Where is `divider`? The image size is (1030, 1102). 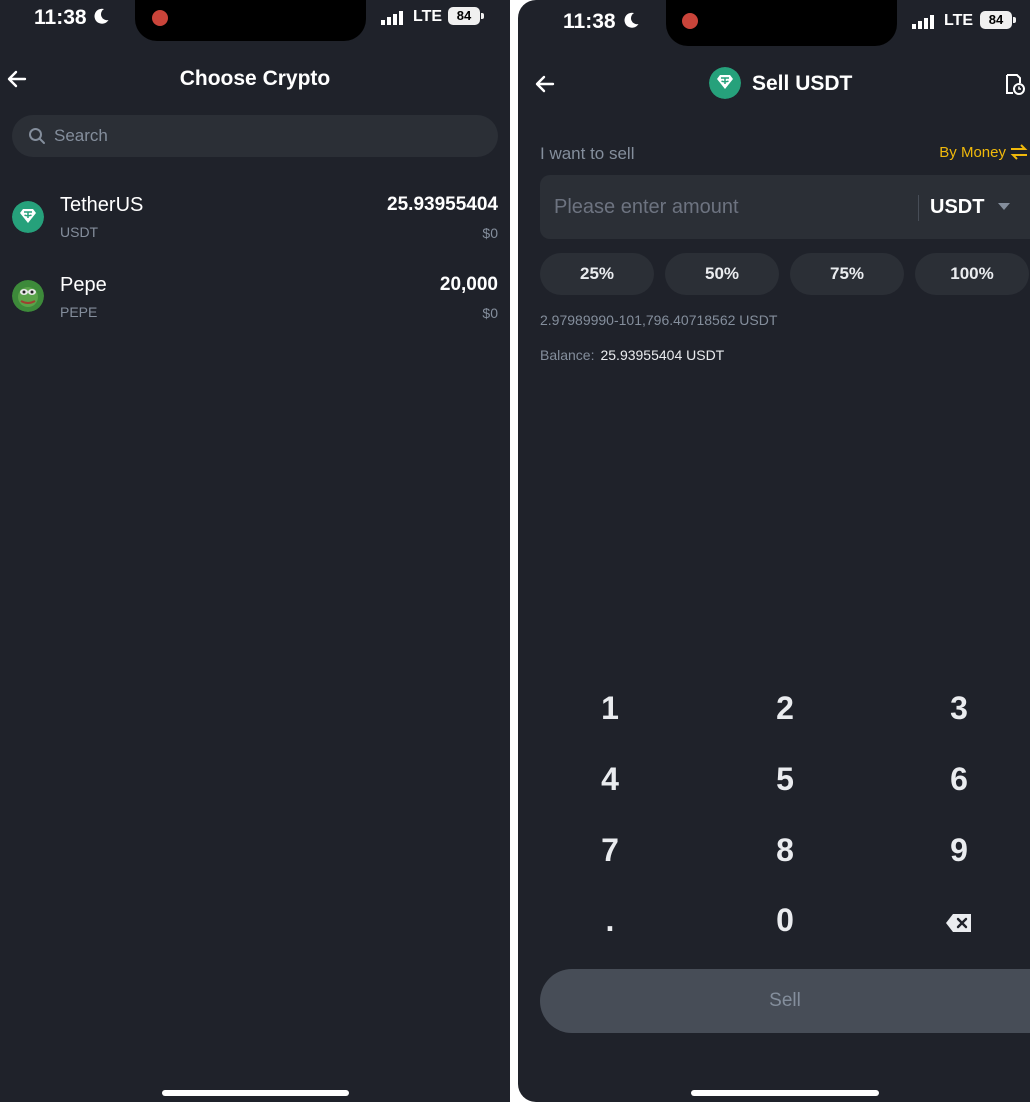 divider is located at coordinates (918, 208).